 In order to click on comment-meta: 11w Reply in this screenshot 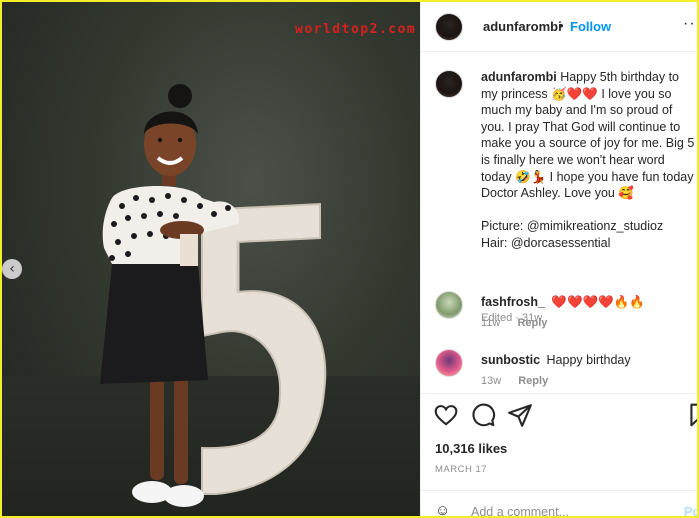, I will do `click(521, 323)`.